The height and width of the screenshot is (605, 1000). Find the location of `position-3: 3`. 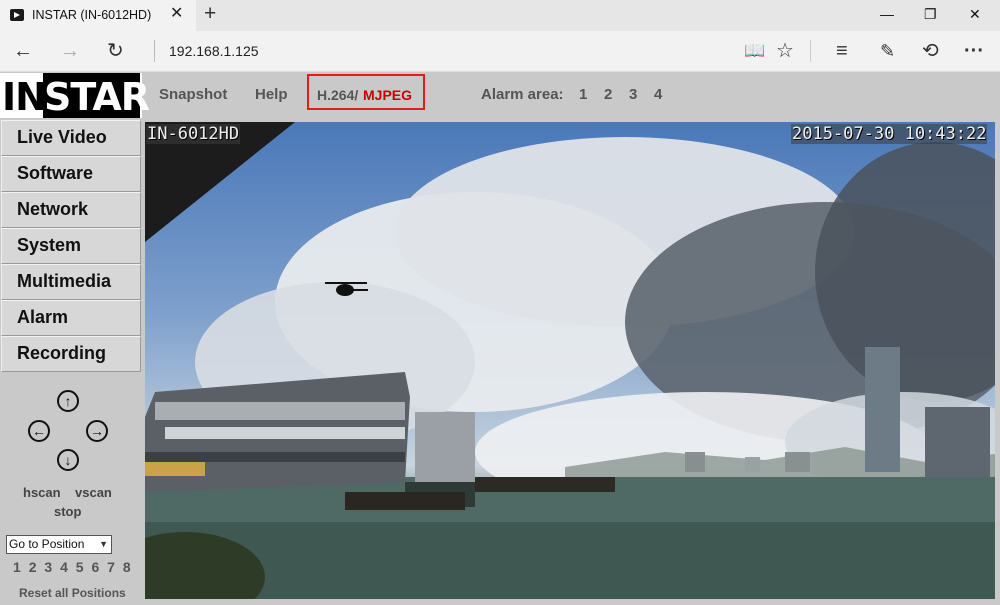

position-3: 3 is located at coordinates (48, 567).